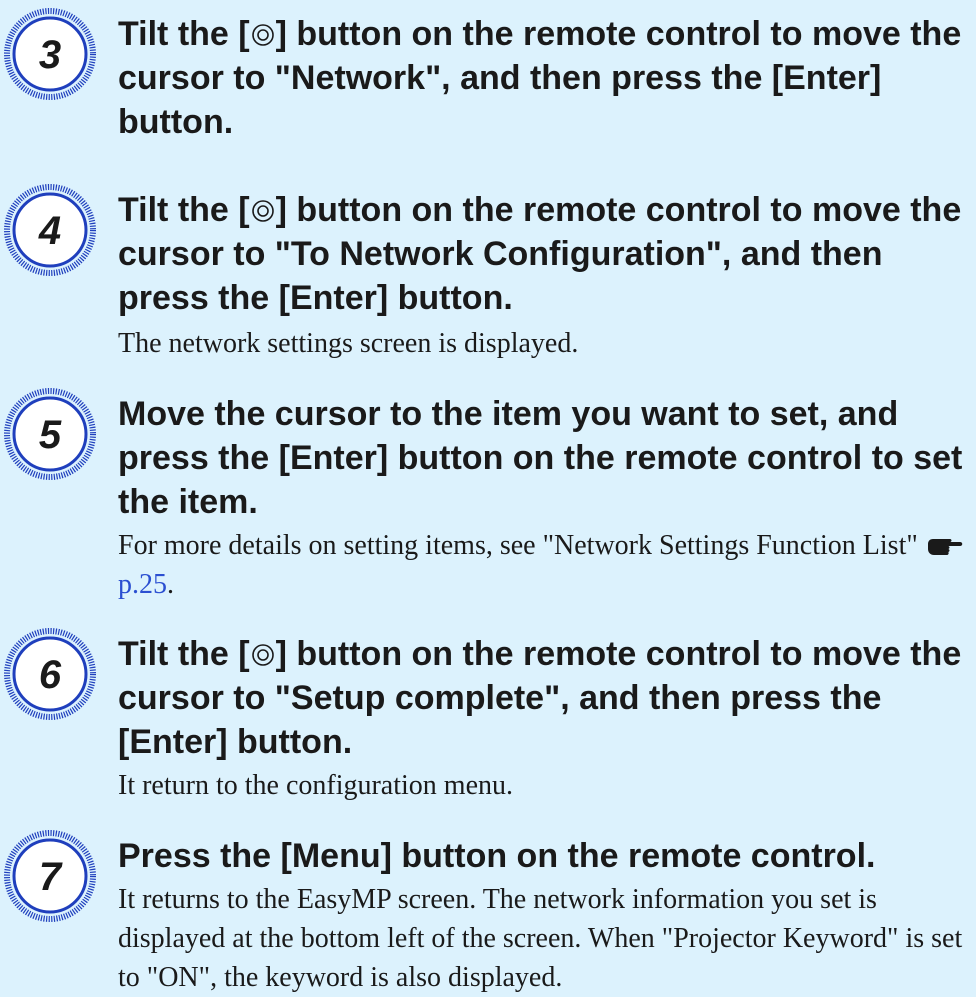 The image size is (976, 997). I want to click on step-number: 6, so click(50, 675).